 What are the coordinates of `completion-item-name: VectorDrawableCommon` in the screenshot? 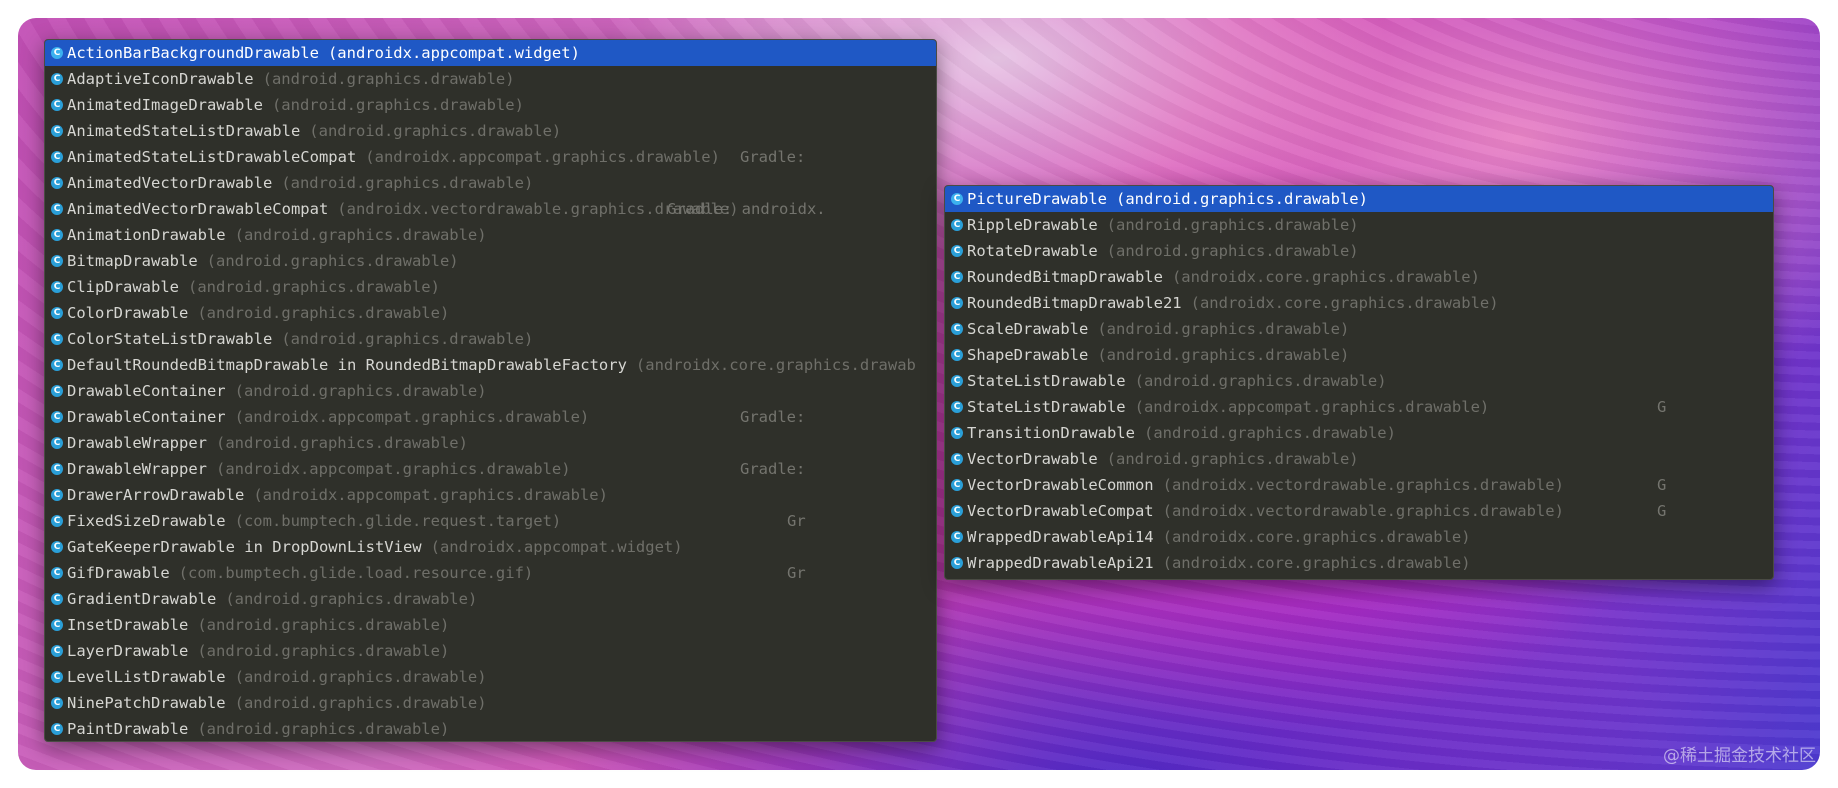 It's located at (1060, 485).